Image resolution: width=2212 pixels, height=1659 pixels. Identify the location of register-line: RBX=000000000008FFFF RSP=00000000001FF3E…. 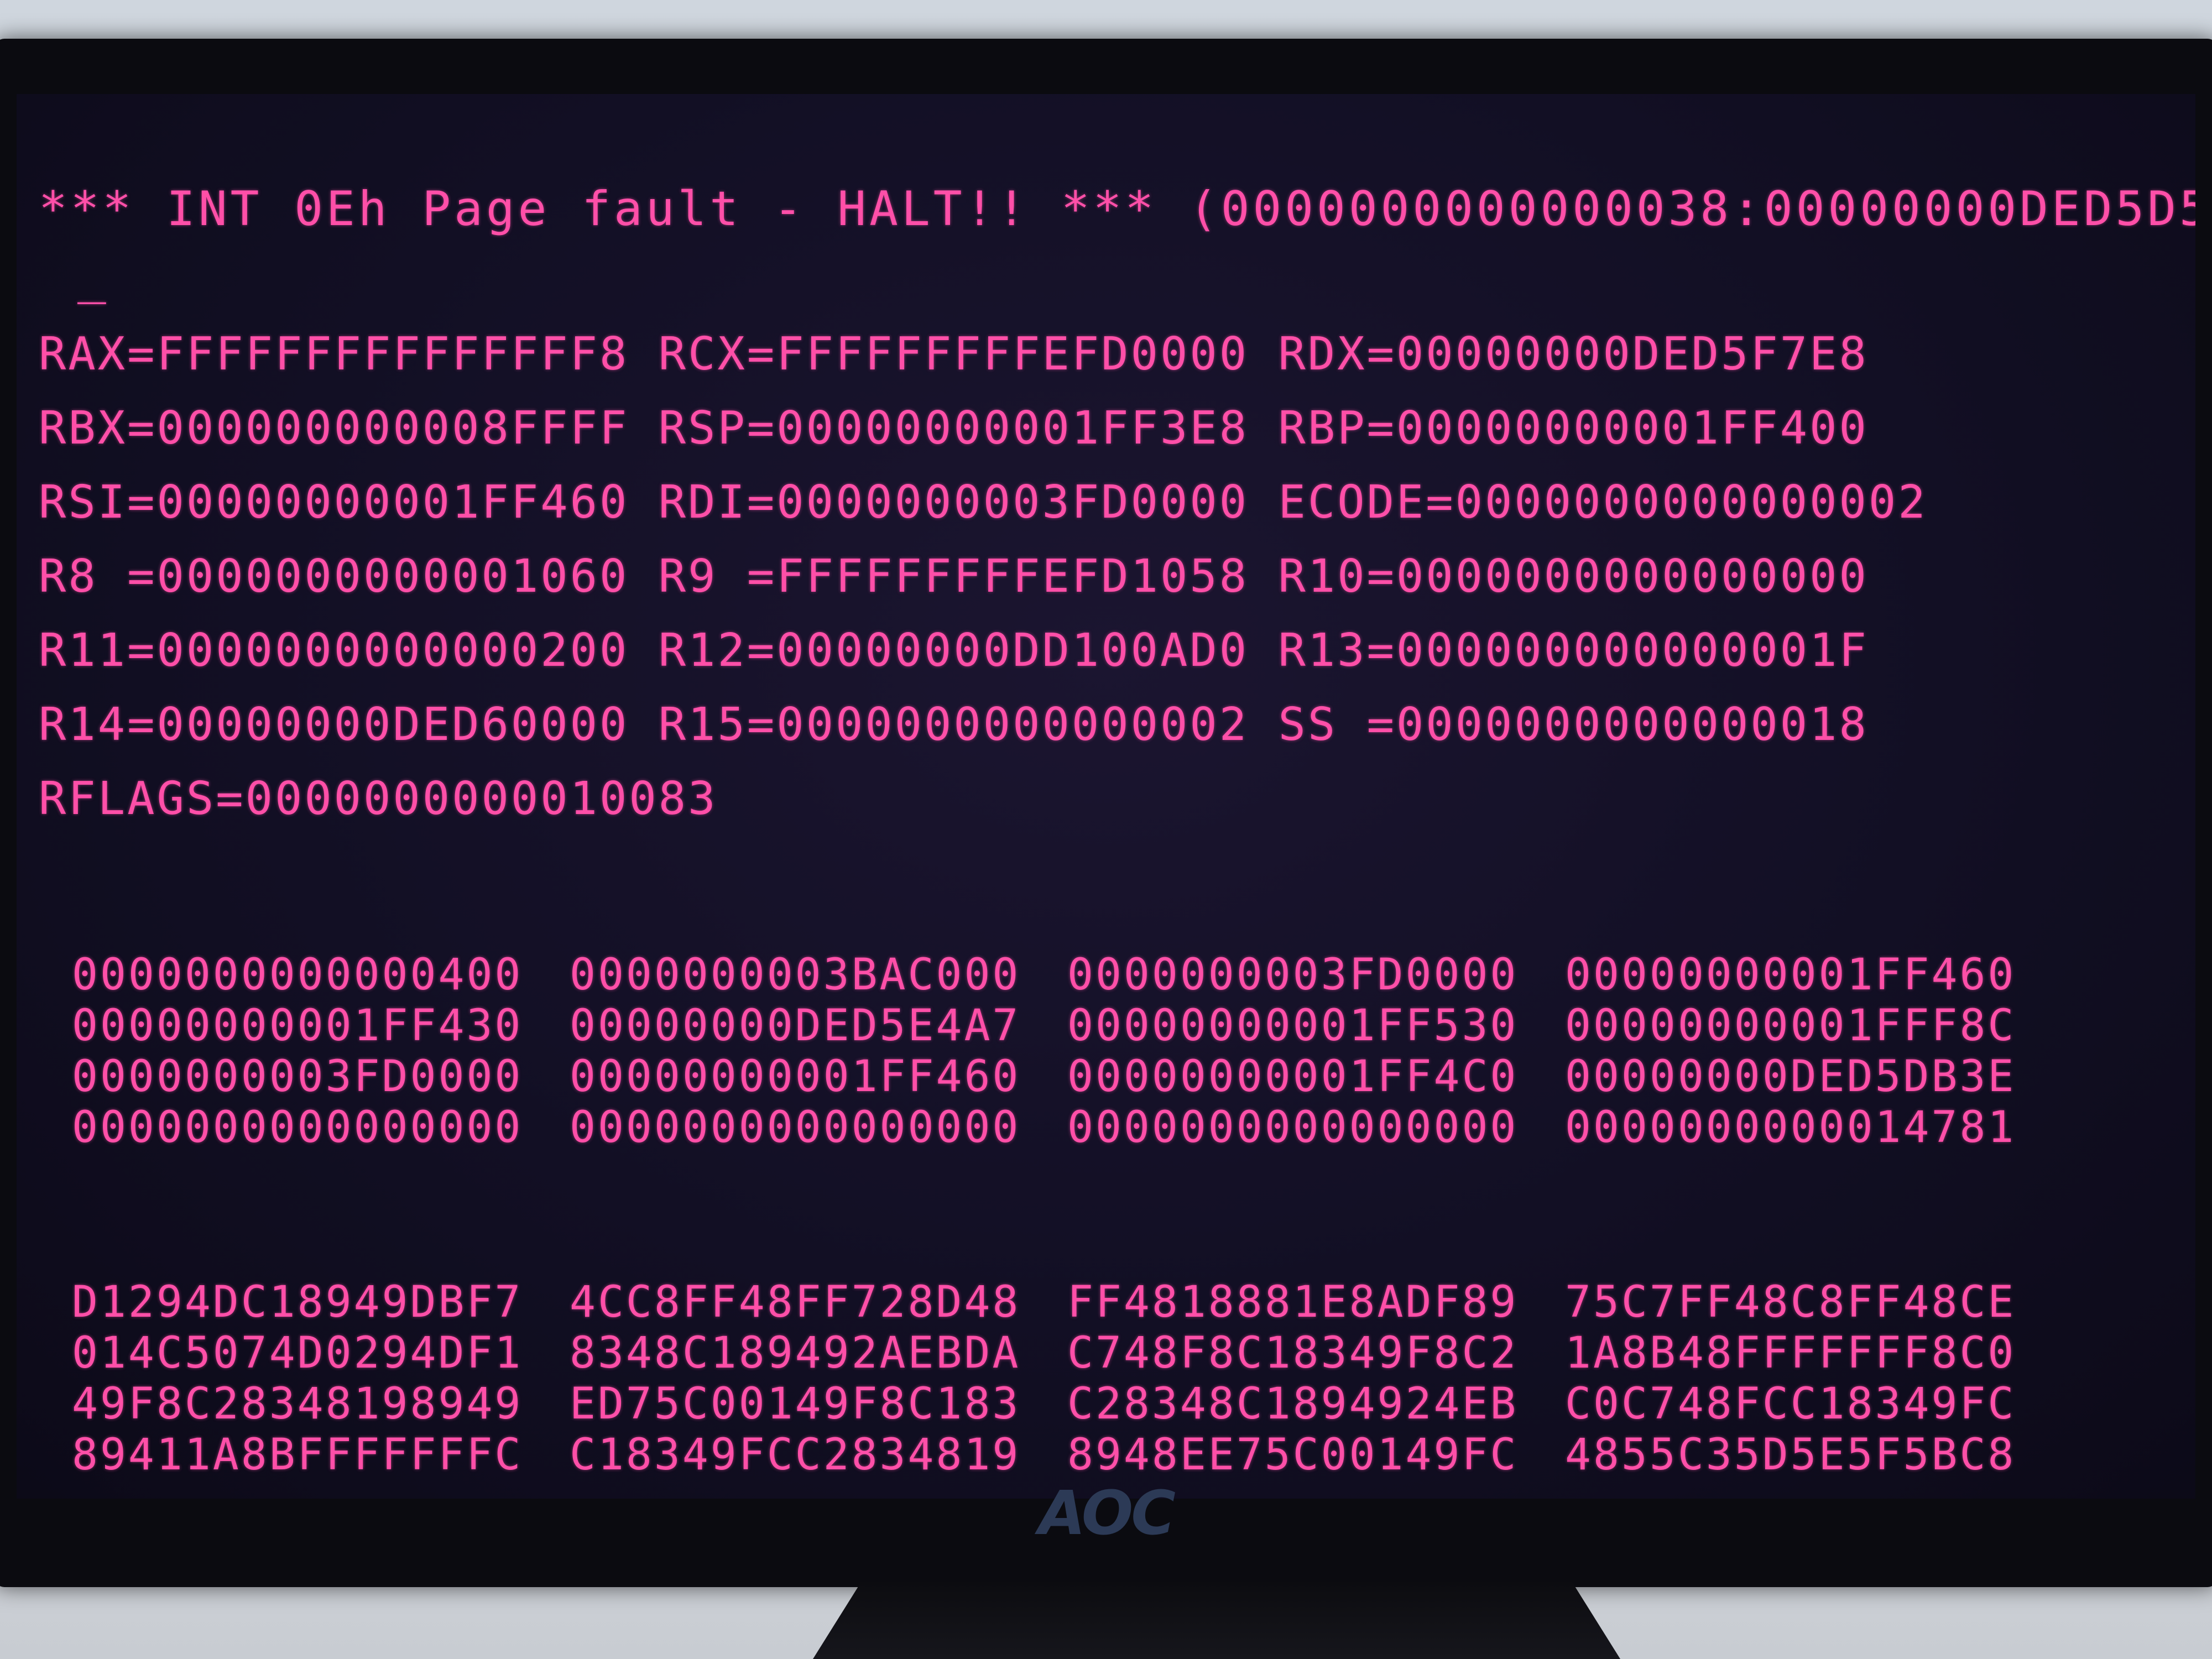
(954, 429).